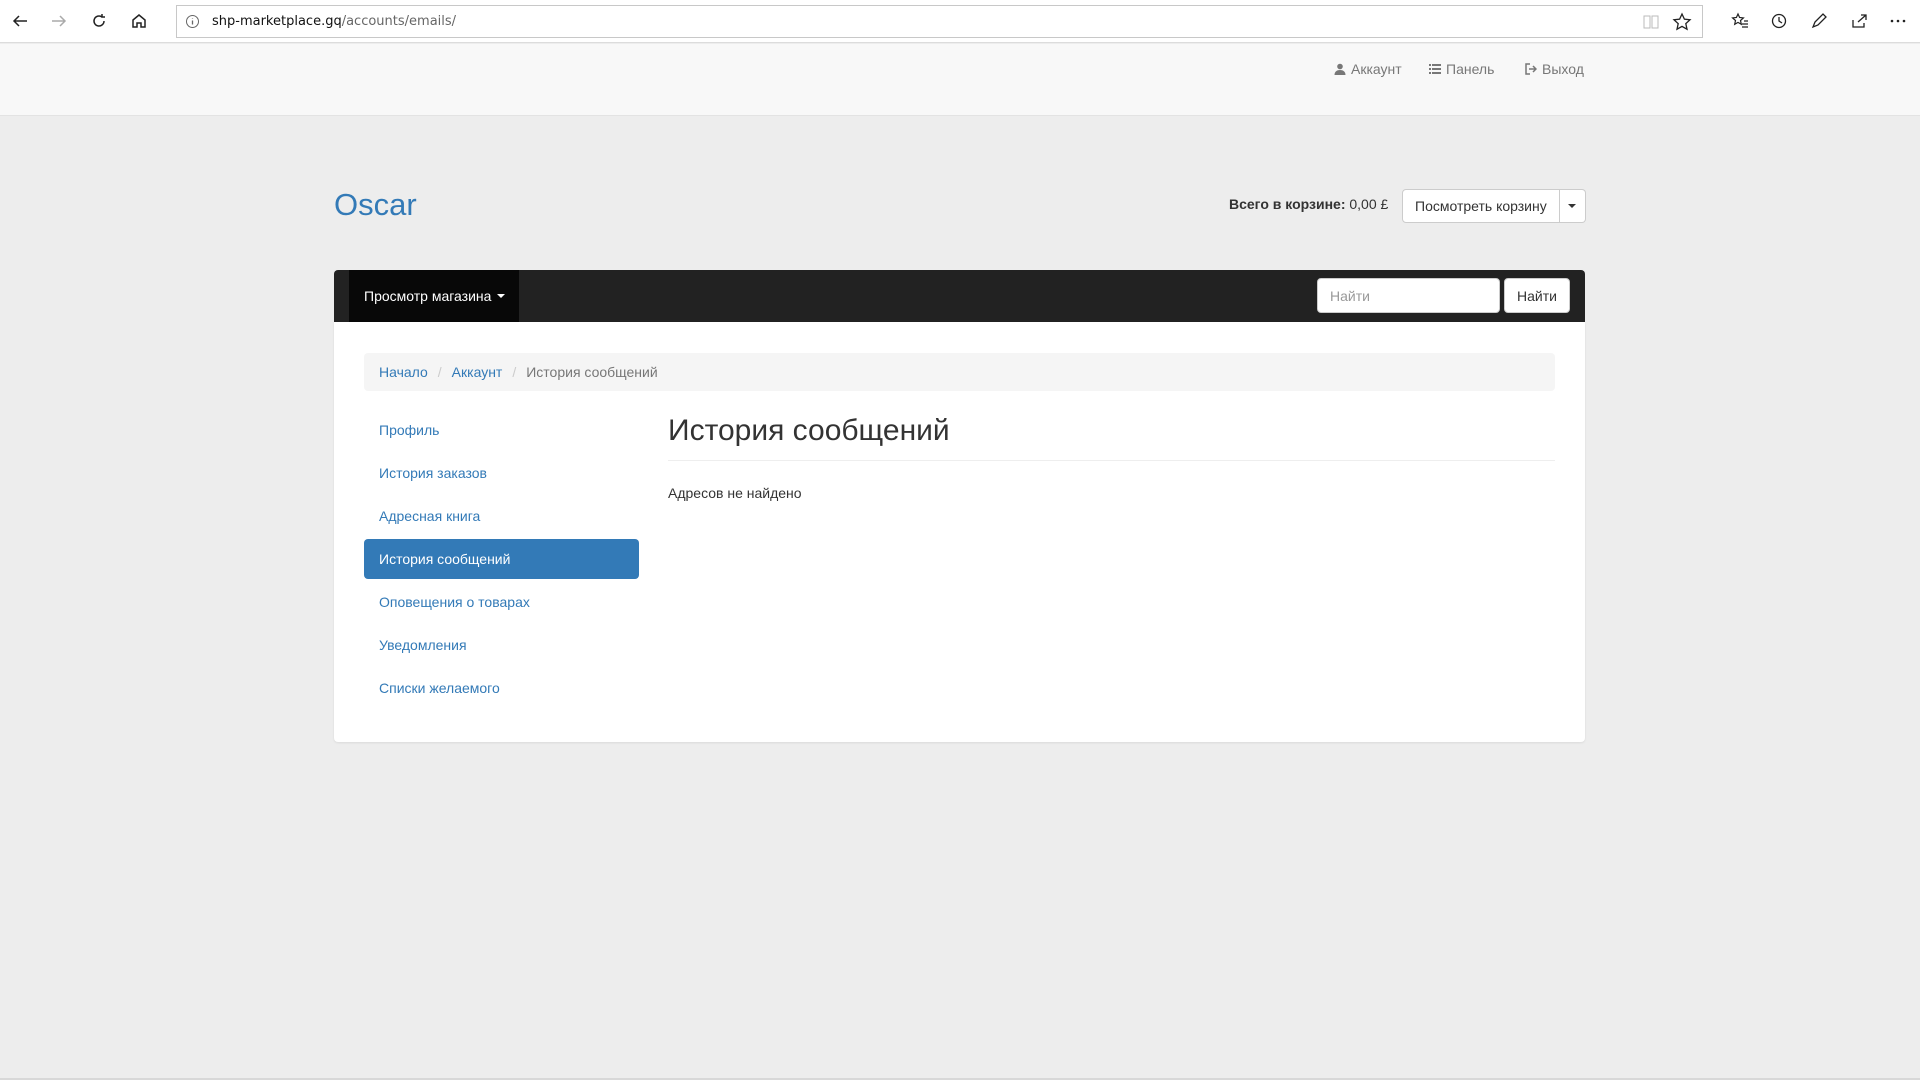  I want to click on user-icon, so click(1340, 69).